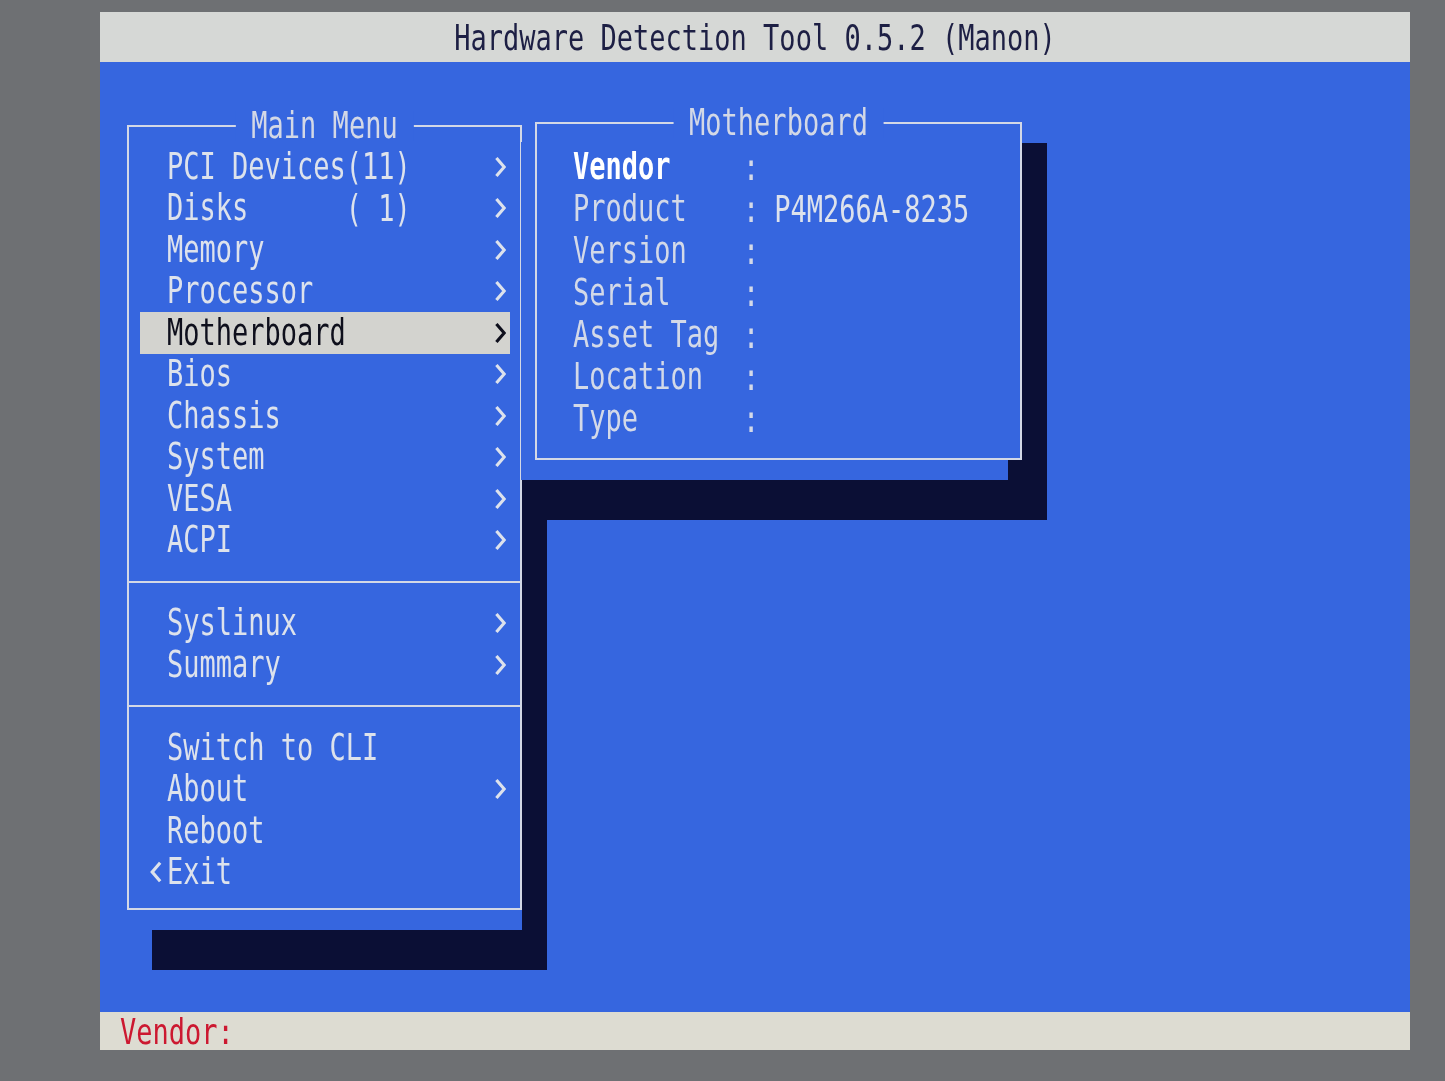 The width and height of the screenshot is (1445, 1081). I want to click on panel-title: Motherboard, so click(778, 123).